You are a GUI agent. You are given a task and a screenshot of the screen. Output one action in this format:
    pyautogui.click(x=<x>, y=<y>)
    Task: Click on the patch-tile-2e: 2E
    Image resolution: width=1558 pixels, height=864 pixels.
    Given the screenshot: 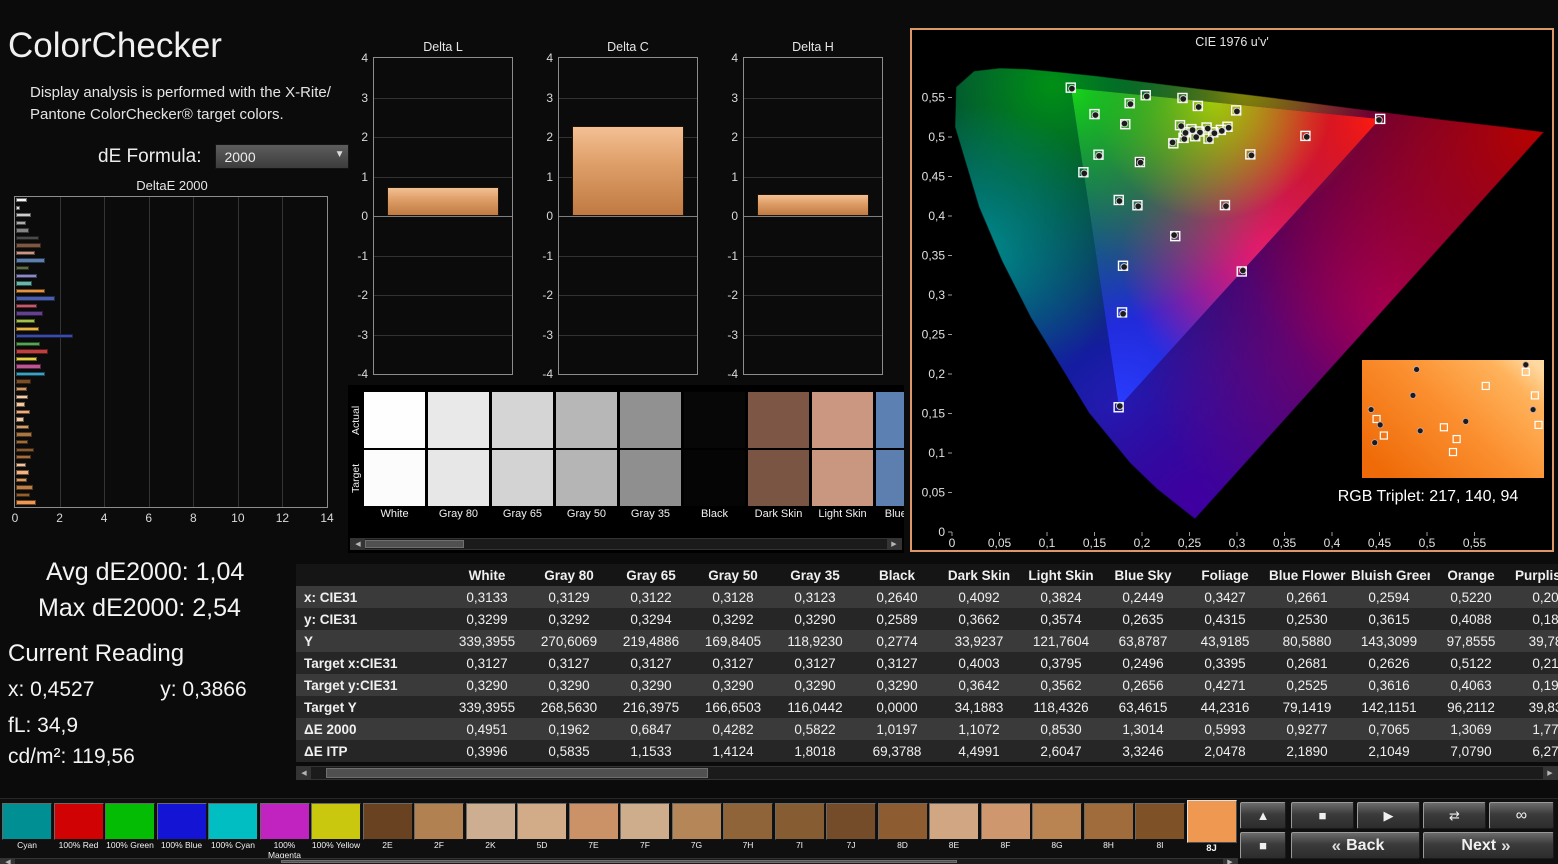 What is the action you would take?
    pyautogui.click(x=387, y=833)
    